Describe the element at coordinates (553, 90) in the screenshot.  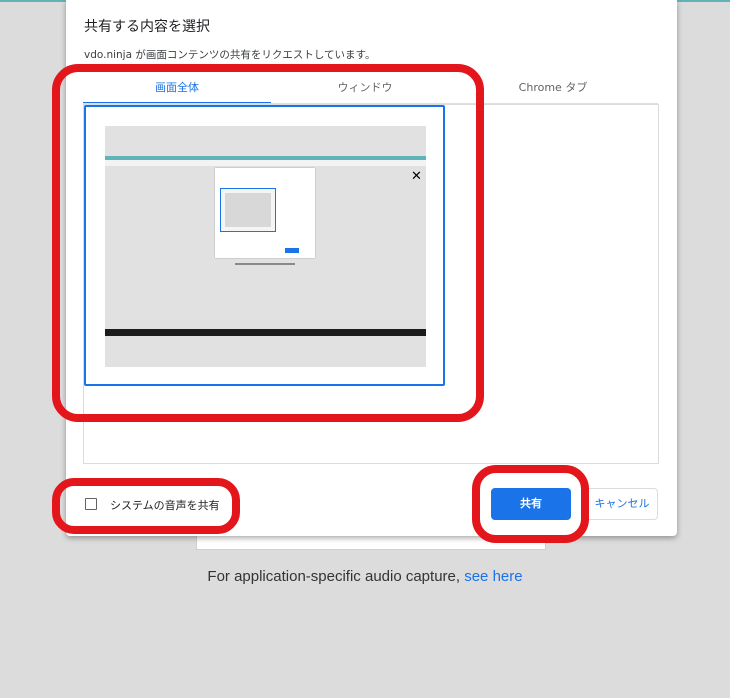
I see `tab-chrome-tab: Chrome タブ` at that location.